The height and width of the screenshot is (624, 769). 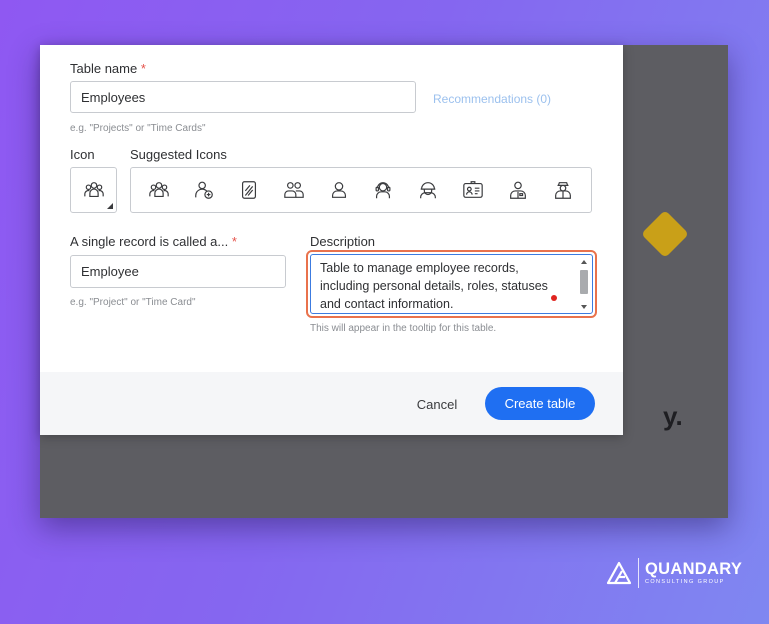 What do you see at coordinates (428, 190) in the screenshot?
I see `person-helmet-icon` at bounding box center [428, 190].